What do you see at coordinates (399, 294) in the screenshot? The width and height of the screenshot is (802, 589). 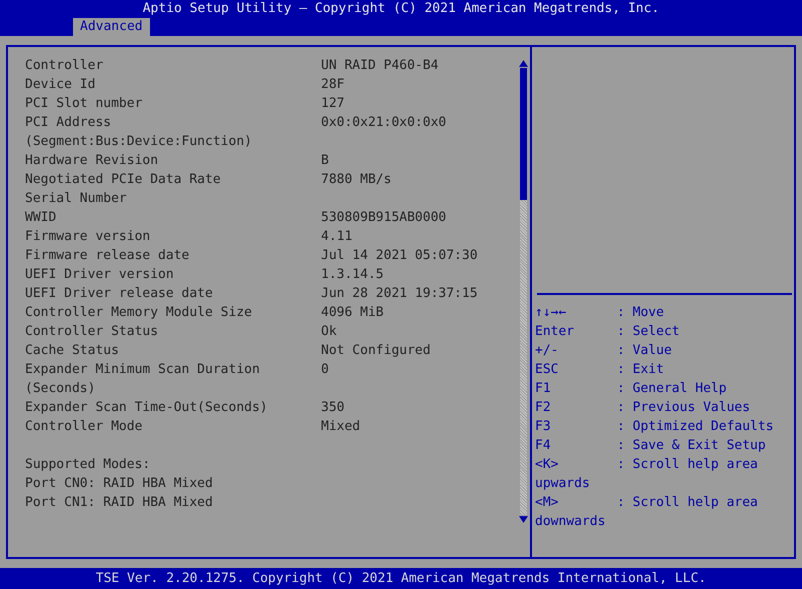 I see `field-value: Jun 28 2021 19:37:15` at bounding box center [399, 294].